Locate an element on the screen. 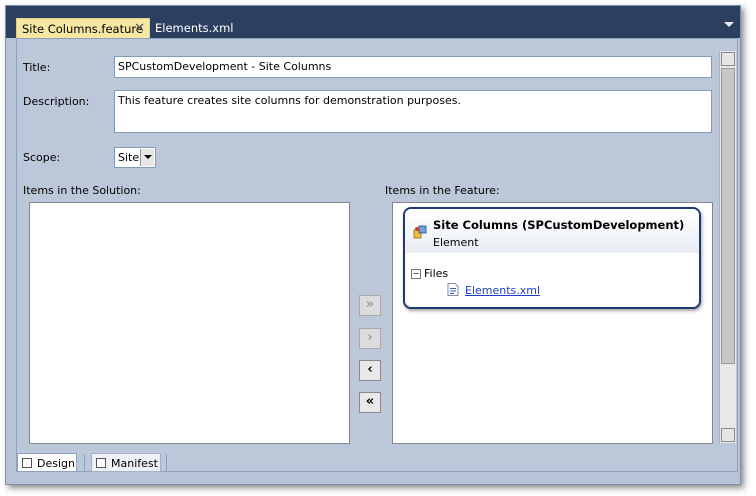 Image resolution: width=756 pixels, height=496 pixels. feature-items-label: Items in the Feature: is located at coordinates (442, 190).